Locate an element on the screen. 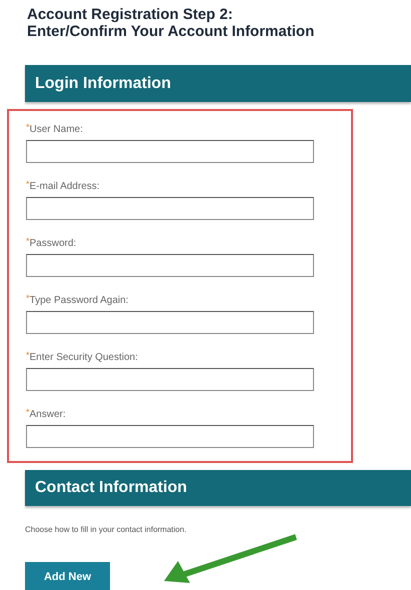 This screenshot has width=411, height=590. section-title: Login Information is located at coordinates (103, 84).